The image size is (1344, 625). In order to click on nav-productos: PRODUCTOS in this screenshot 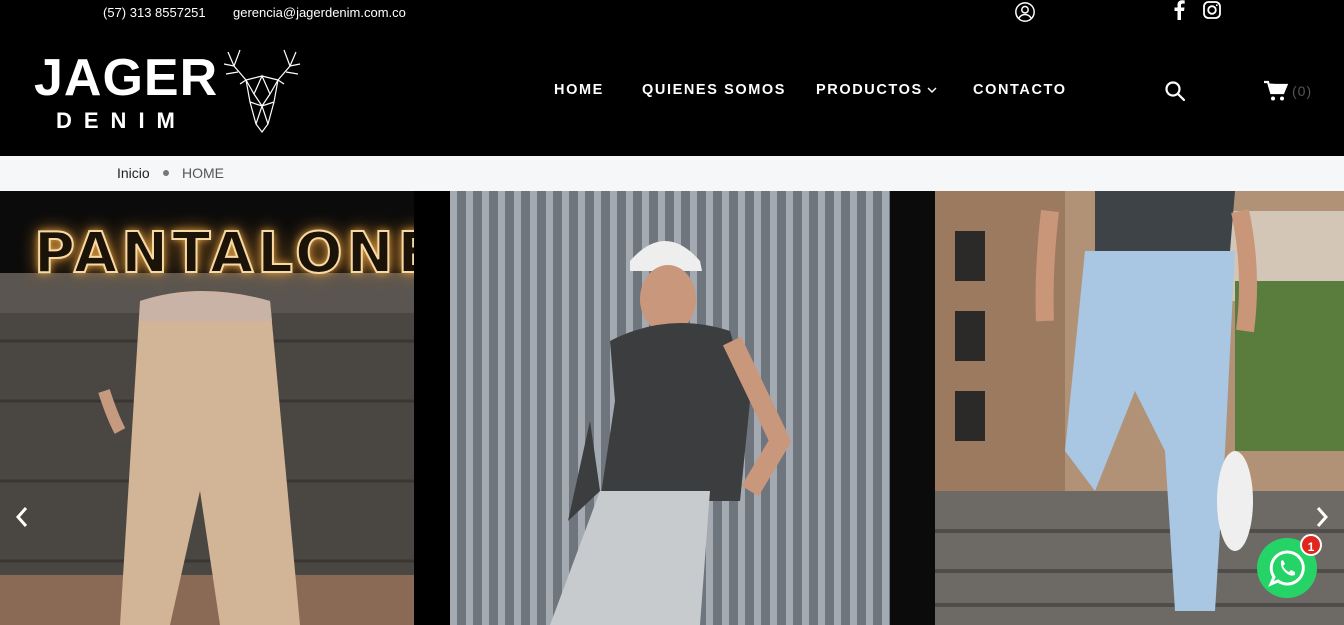, I will do `click(876, 92)`.